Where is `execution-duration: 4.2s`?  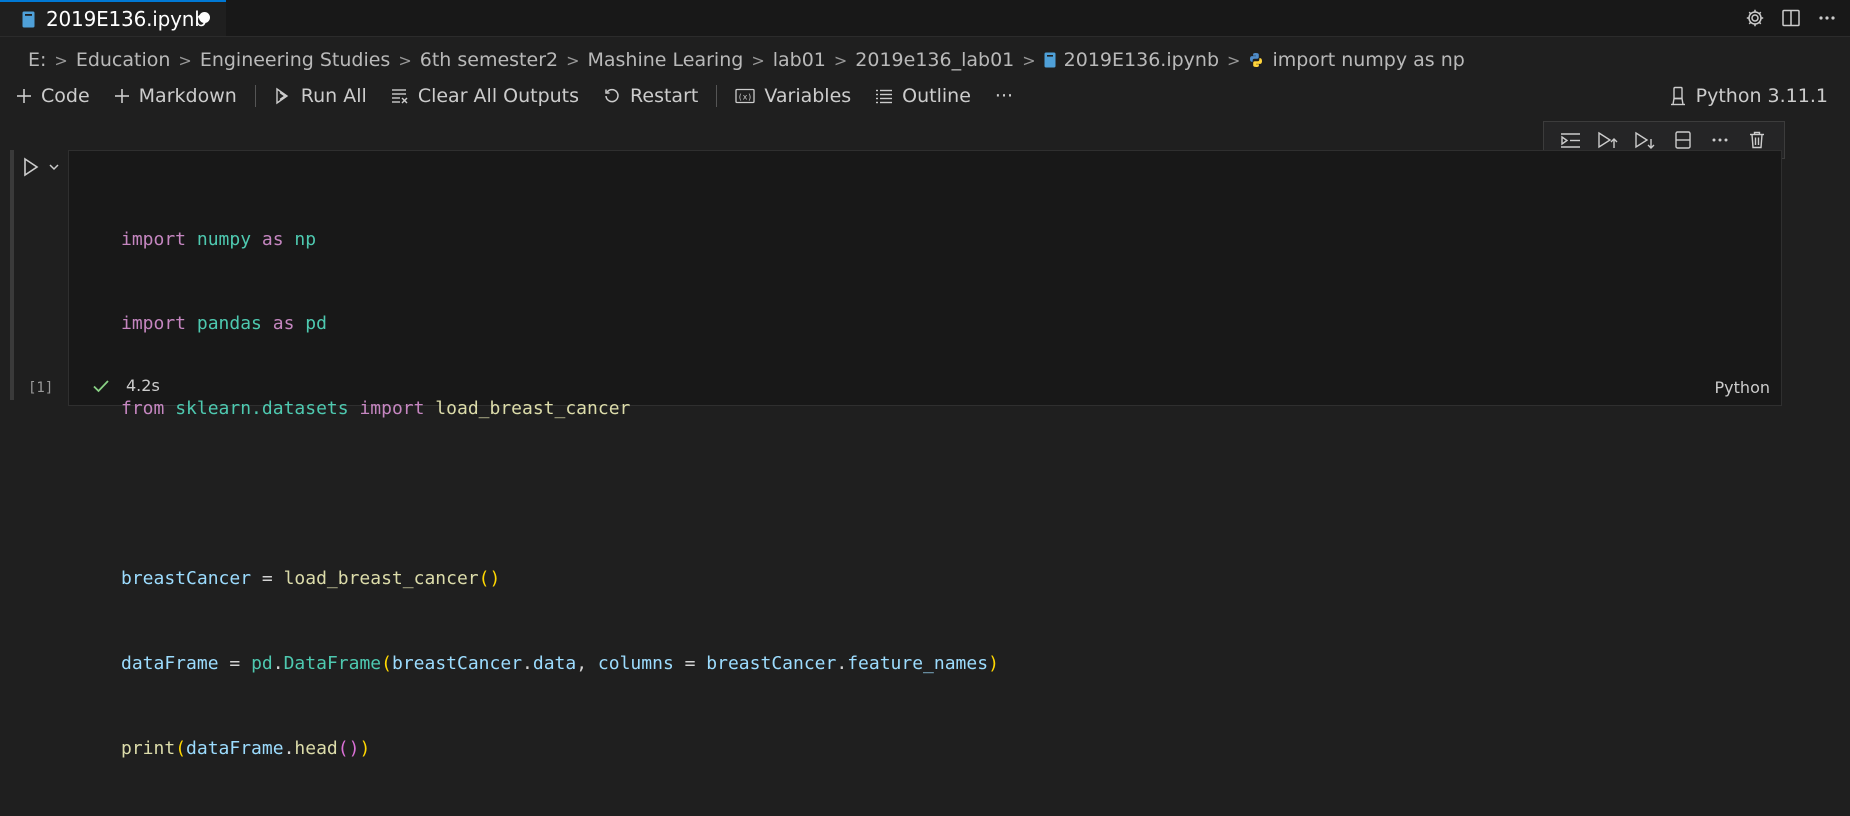
execution-duration: 4.2s is located at coordinates (143, 385).